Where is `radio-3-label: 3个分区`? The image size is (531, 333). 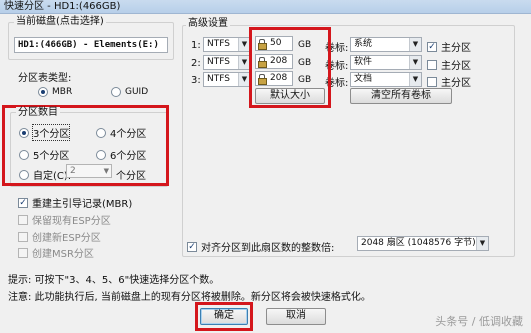 radio-3-label: 3个分区 is located at coordinates (51, 132).